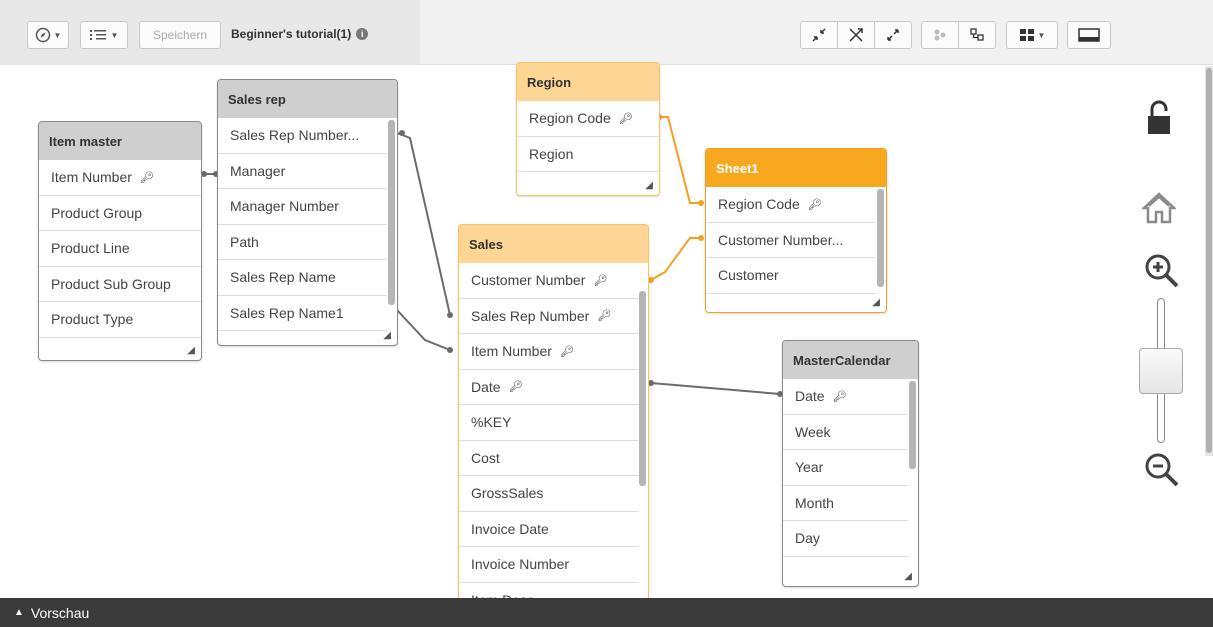  I want to click on field-row: Week, so click(845, 432).